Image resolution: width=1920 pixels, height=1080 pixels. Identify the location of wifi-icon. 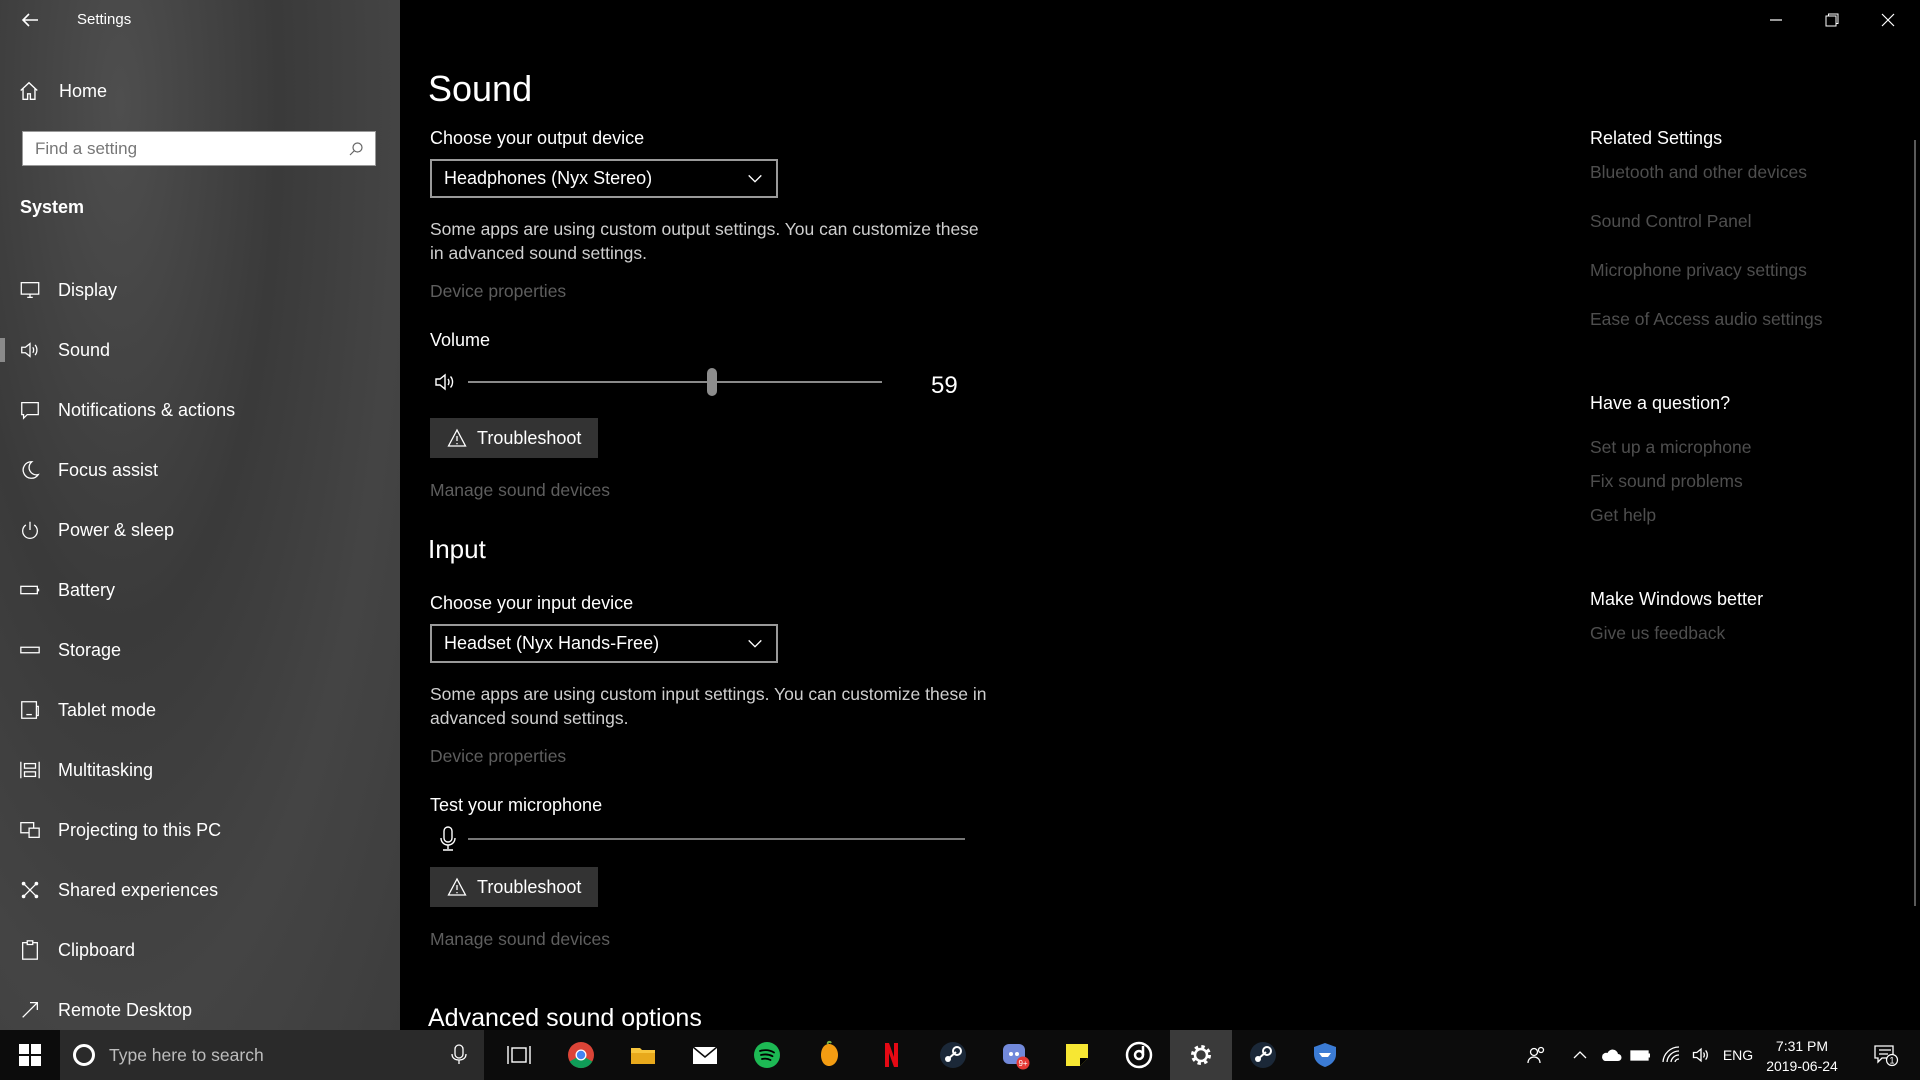
(1671, 1054).